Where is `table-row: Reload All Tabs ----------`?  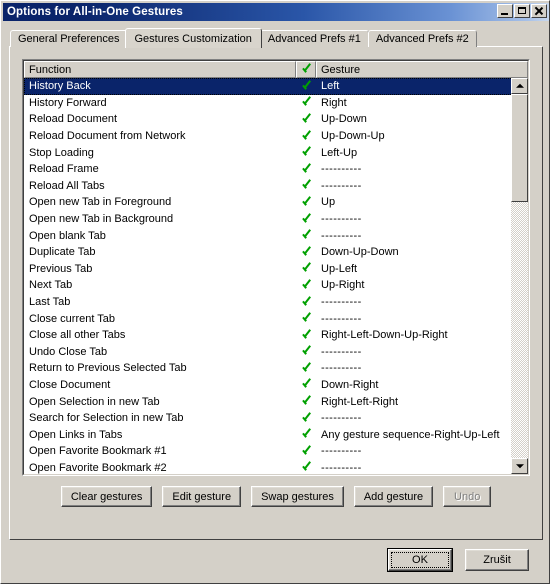
table-row: Reload All Tabs ---------- is located at coordinates (268, 186).